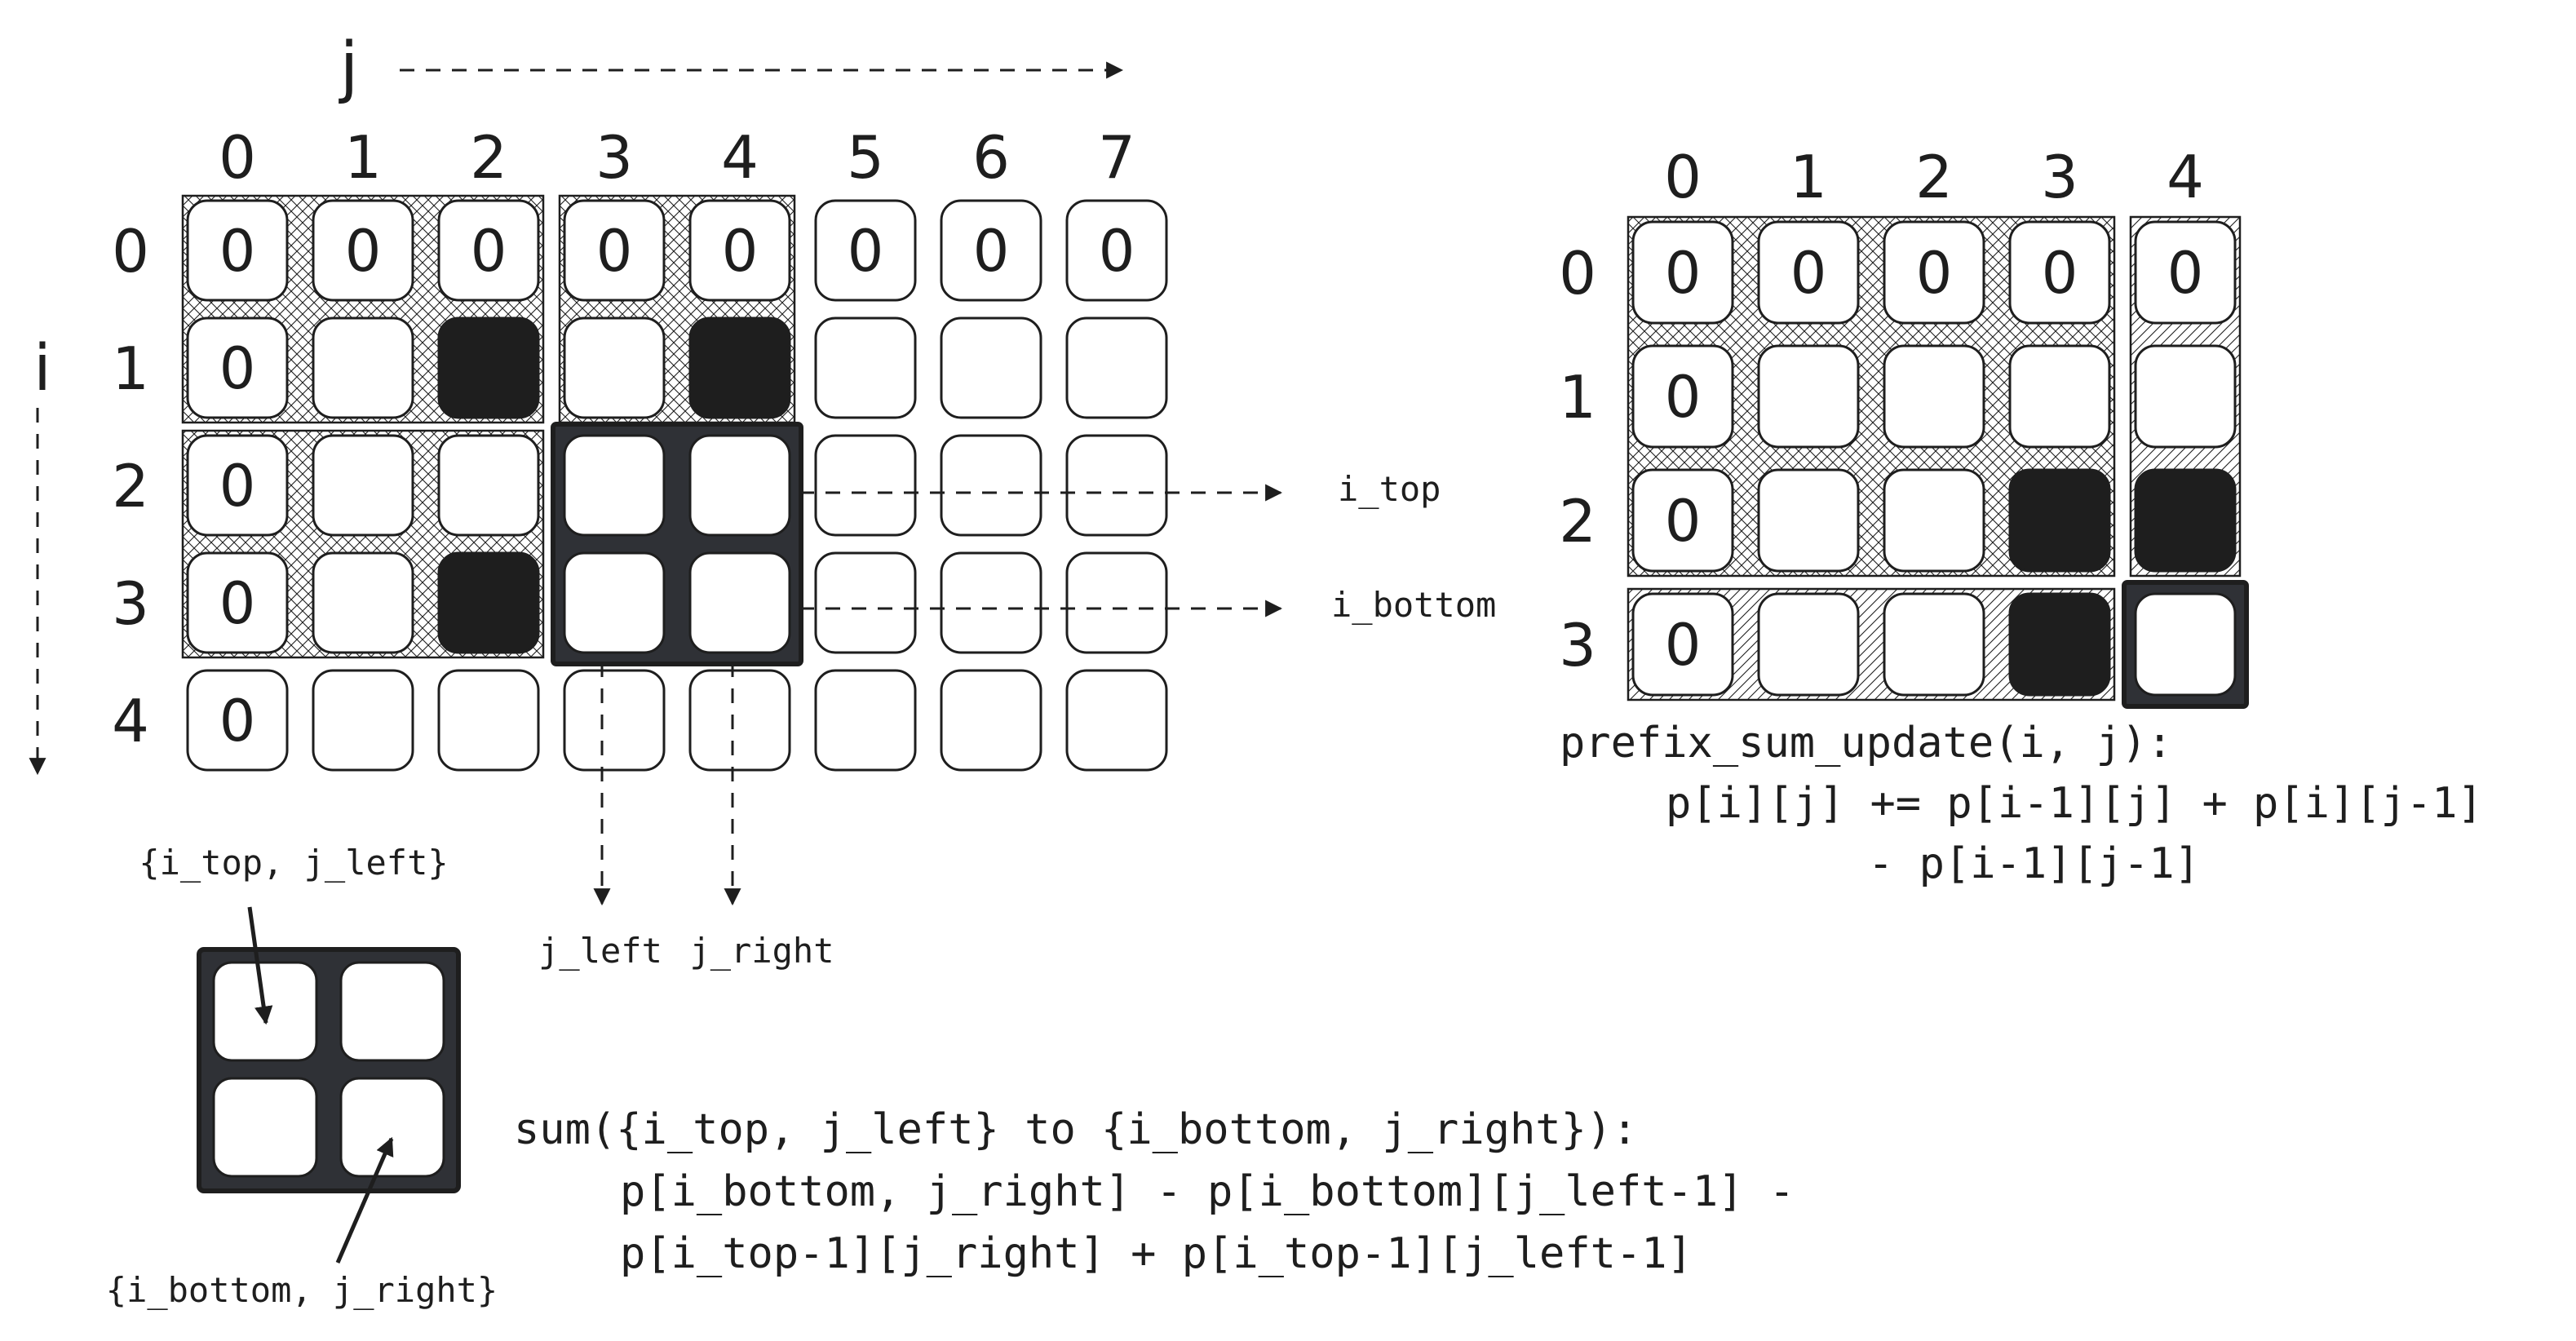 Image resolution: width=2576 pixels, height=1341 pixels. Describe the element at coordinates (1116, 158) in the screenshot. I see `column-index-label: 7` at that location.